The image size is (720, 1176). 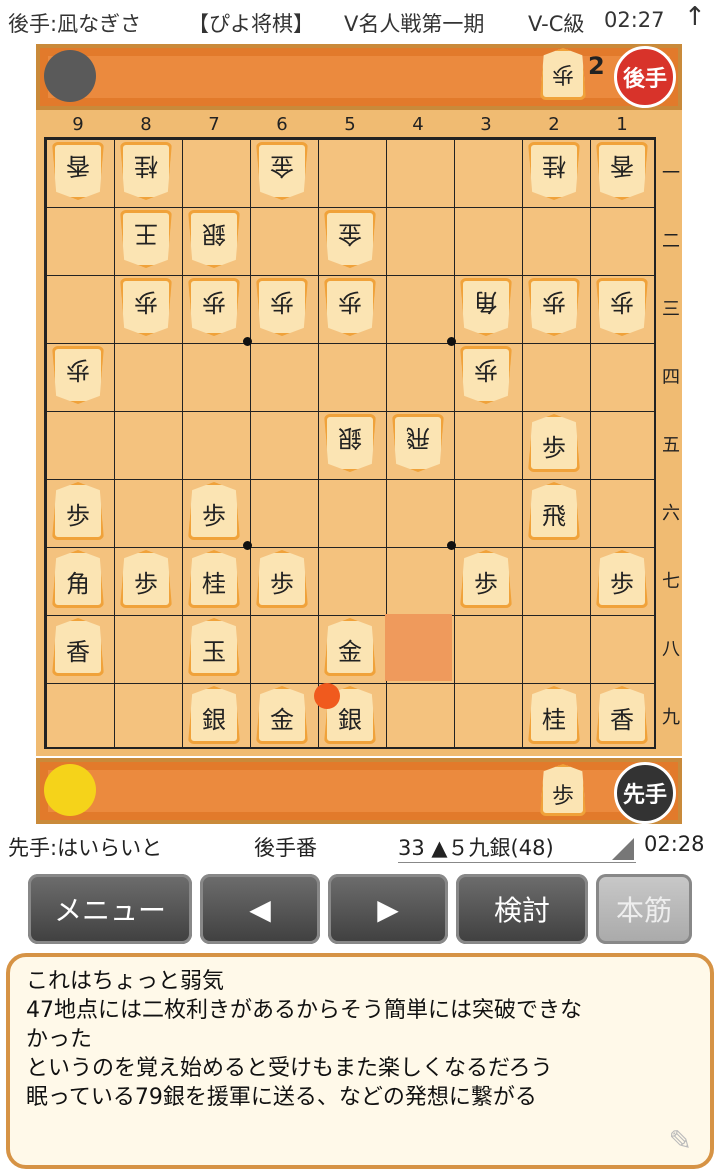 What do you see at coordinates (251, 24) in the screenshot?
I see `app-title: 【ぴよ将棋】` at bounding box center [251, 24].